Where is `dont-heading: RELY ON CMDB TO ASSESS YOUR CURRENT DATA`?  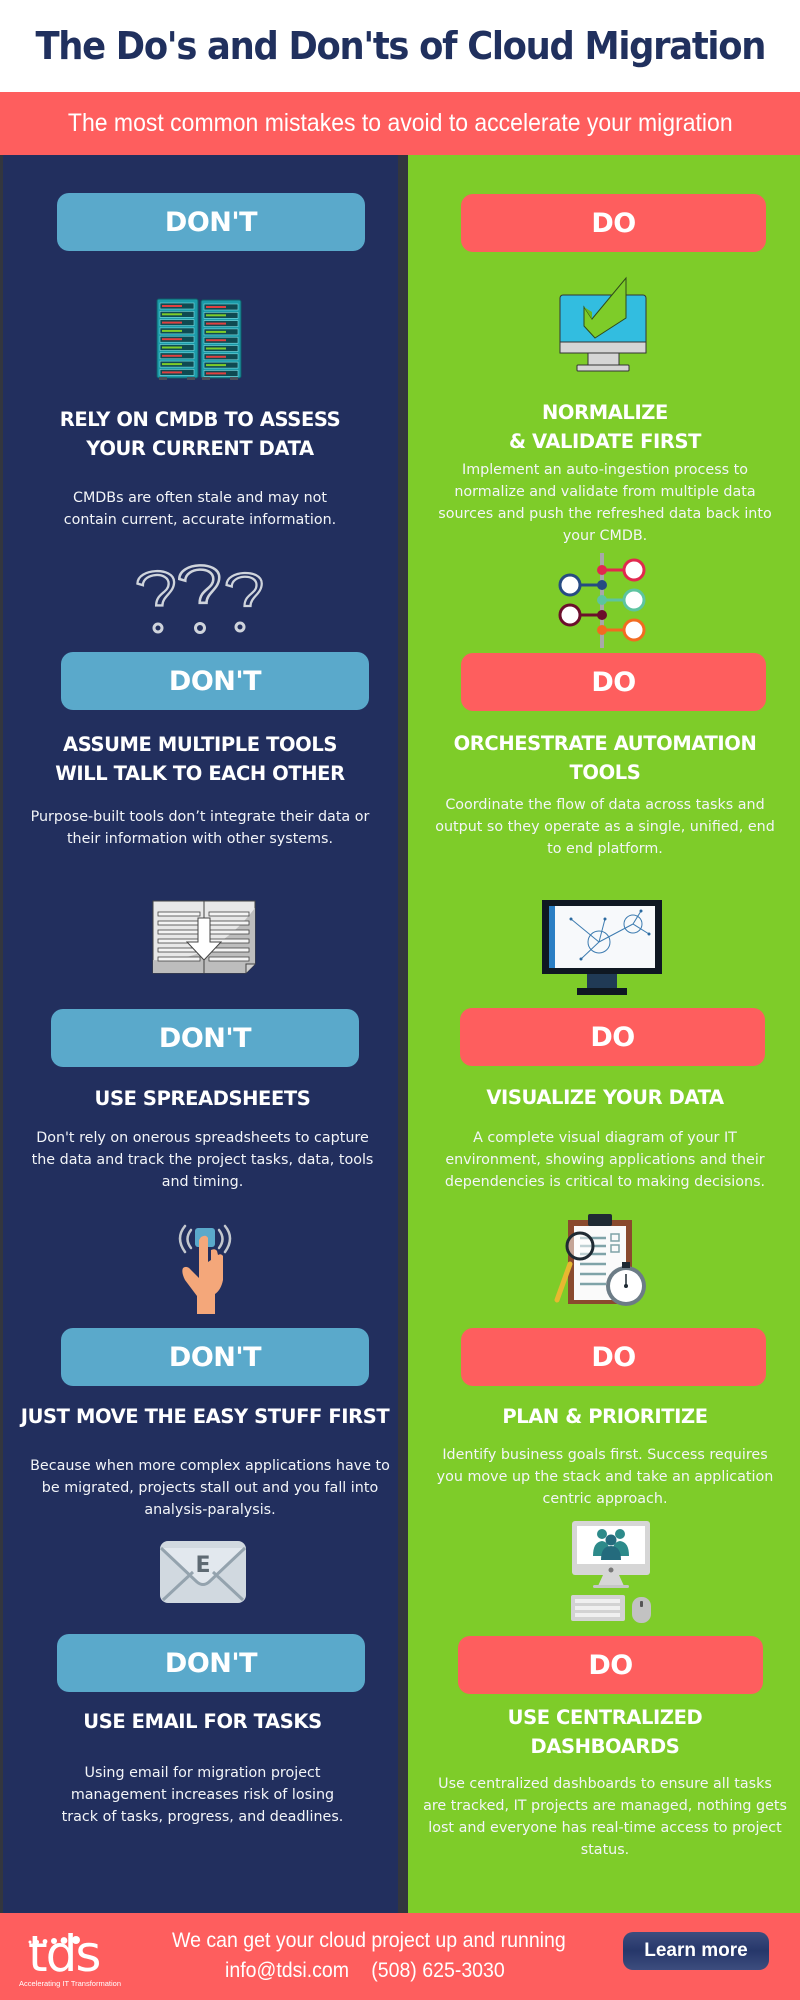 dont-heading: RELY ON CMDB TO ASSESS YOUR CURRENT DATA is located at coordinates (200, 434).